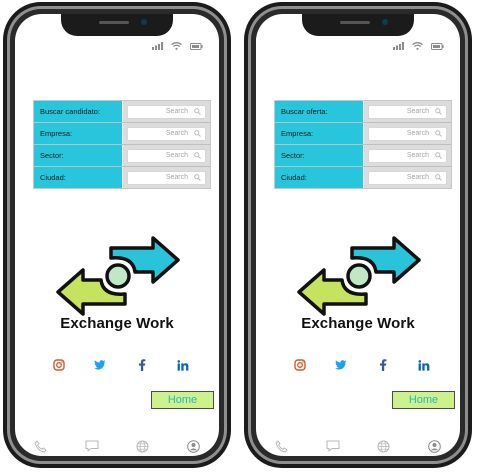 The height and width of the screenshot is (473, 478). What do you see at coordinates (78, 111) in the screenshot?
I see `form-label: Buscar candidato:` at bounding box center [78, 111].